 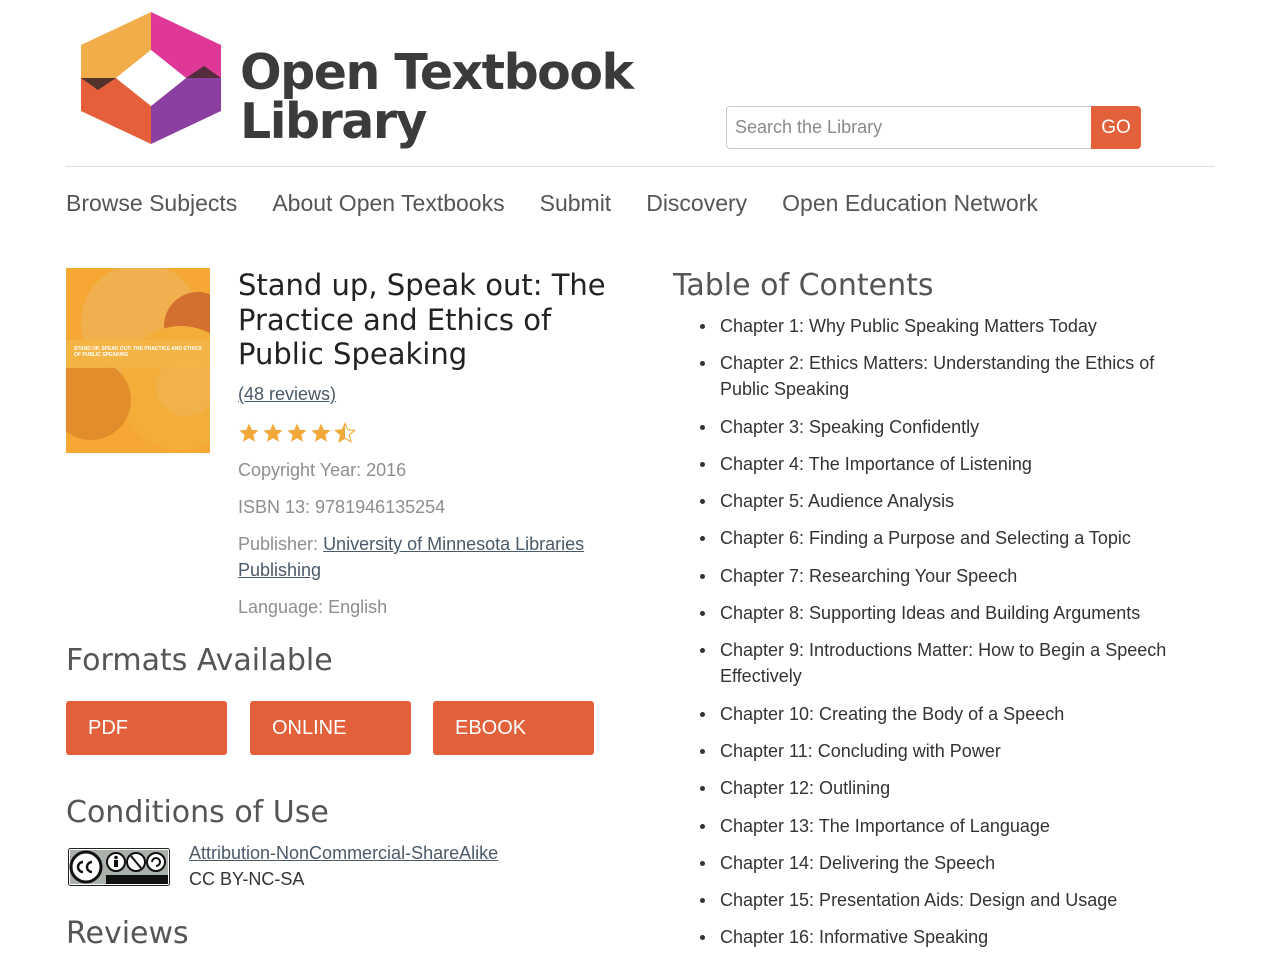 What do you see at coordinates (343, 853) in the screenshot?
I see `license-name-link: Attribution-NonCommercial-ShareAlike` at bounding box center [343, 853].